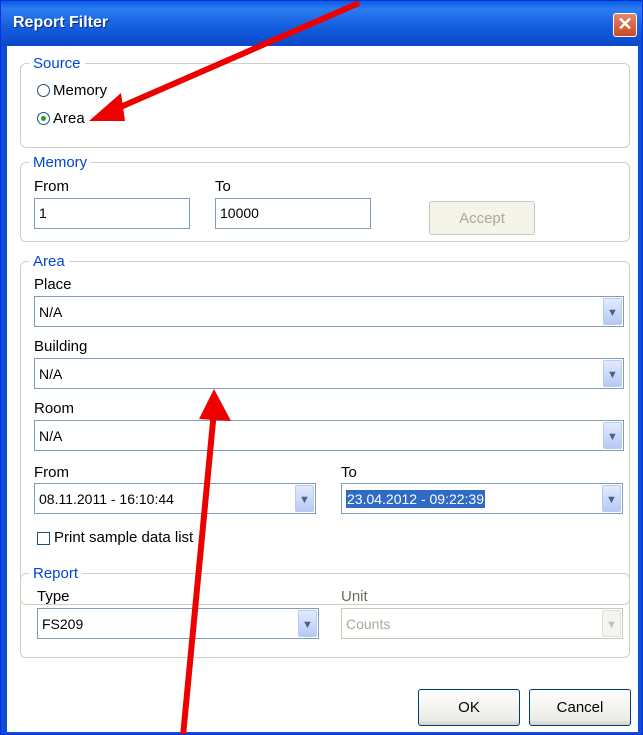  I want to click on building-select-value: N/A, so click(51, 374).